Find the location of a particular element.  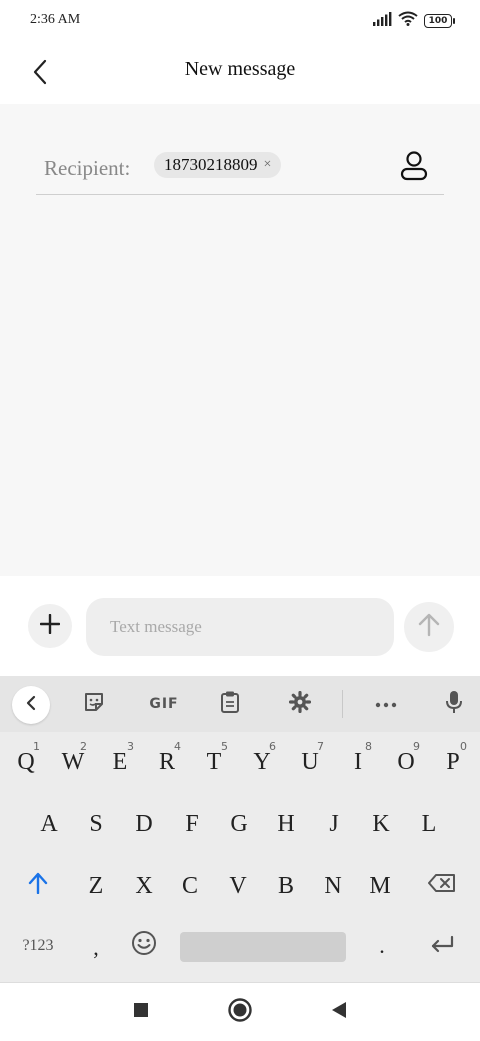

enter-key is located at coordinates (442, 946).